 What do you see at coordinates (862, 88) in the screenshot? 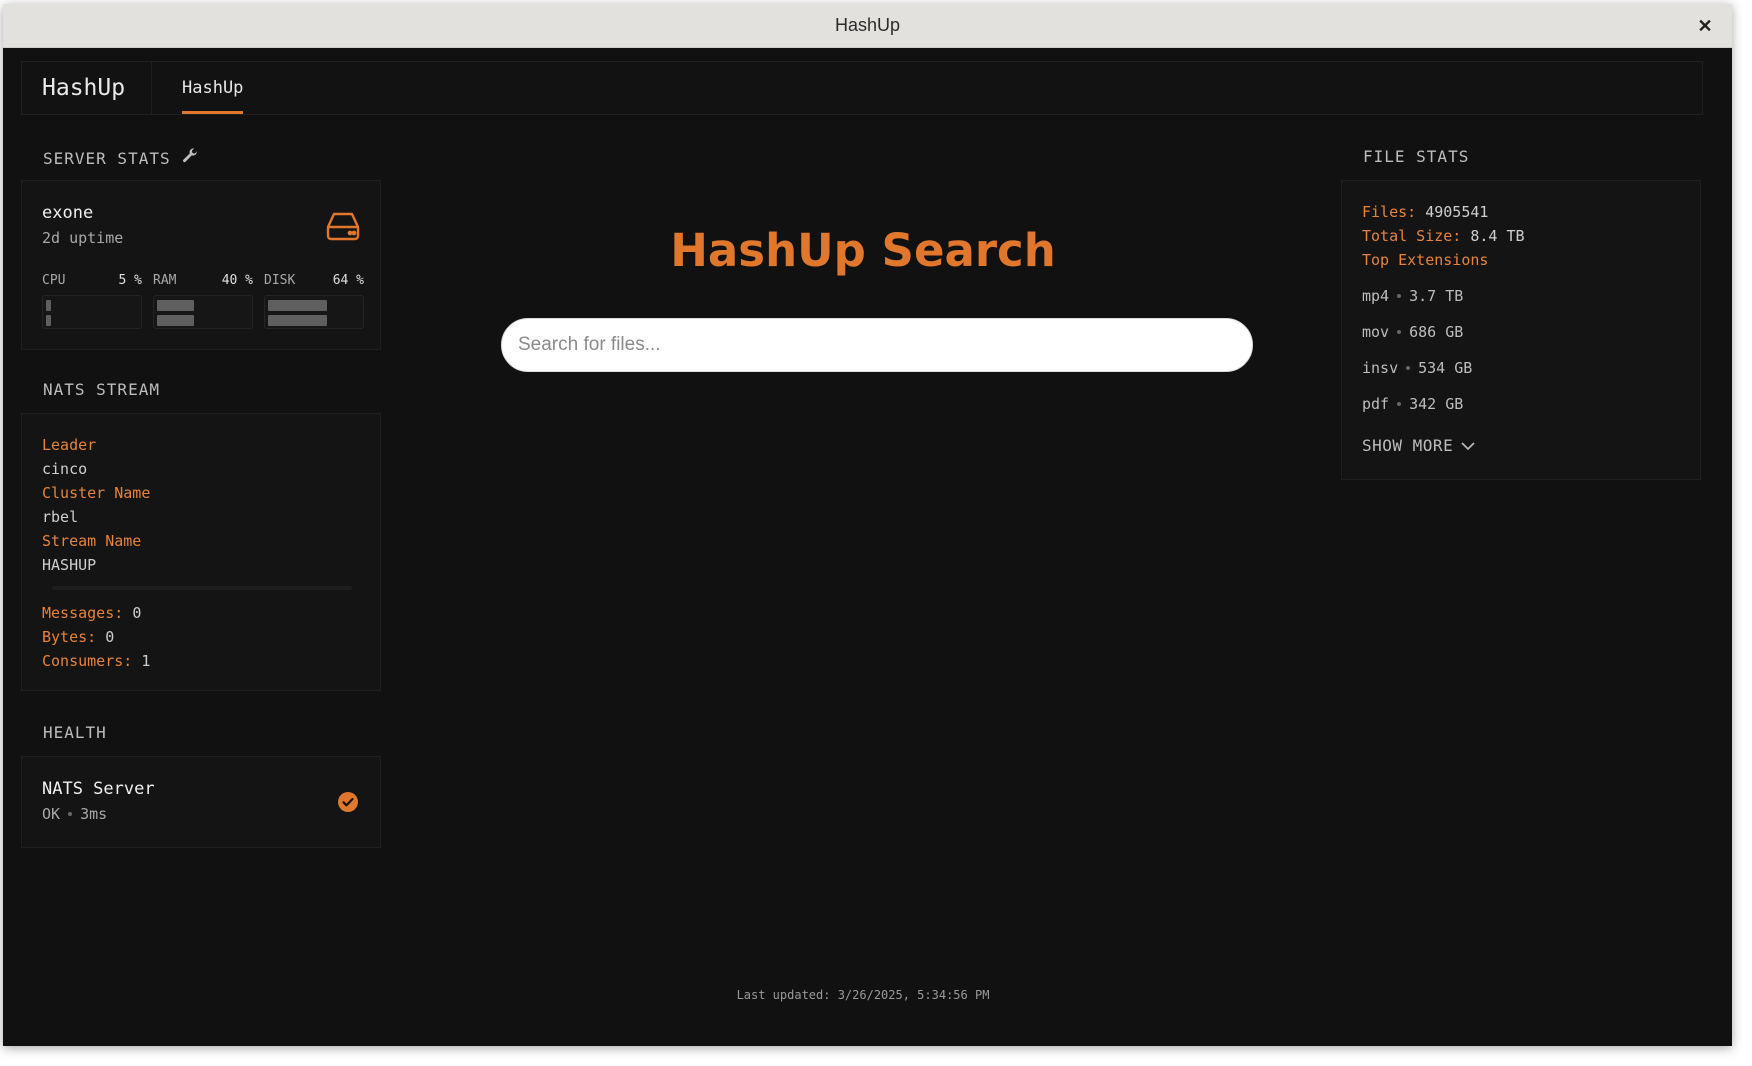
I see `app-header: HashUp HashUp` at bounding box center [862, 88].